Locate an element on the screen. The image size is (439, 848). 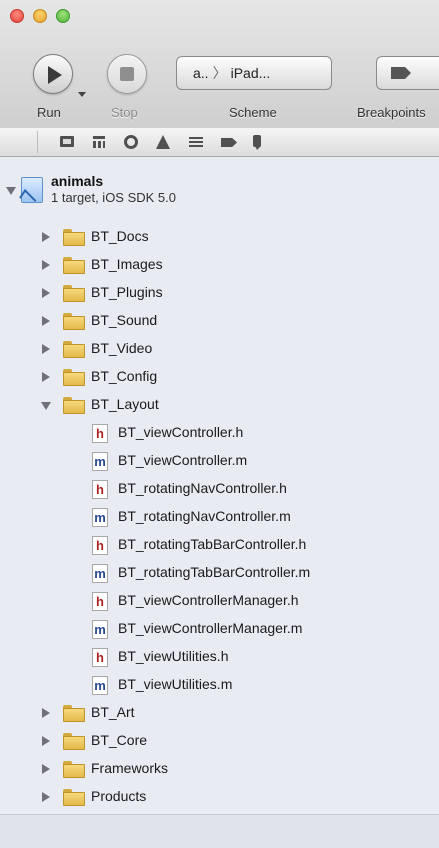
breakpoint-navigator-icon is located at coordinates (228, 142).